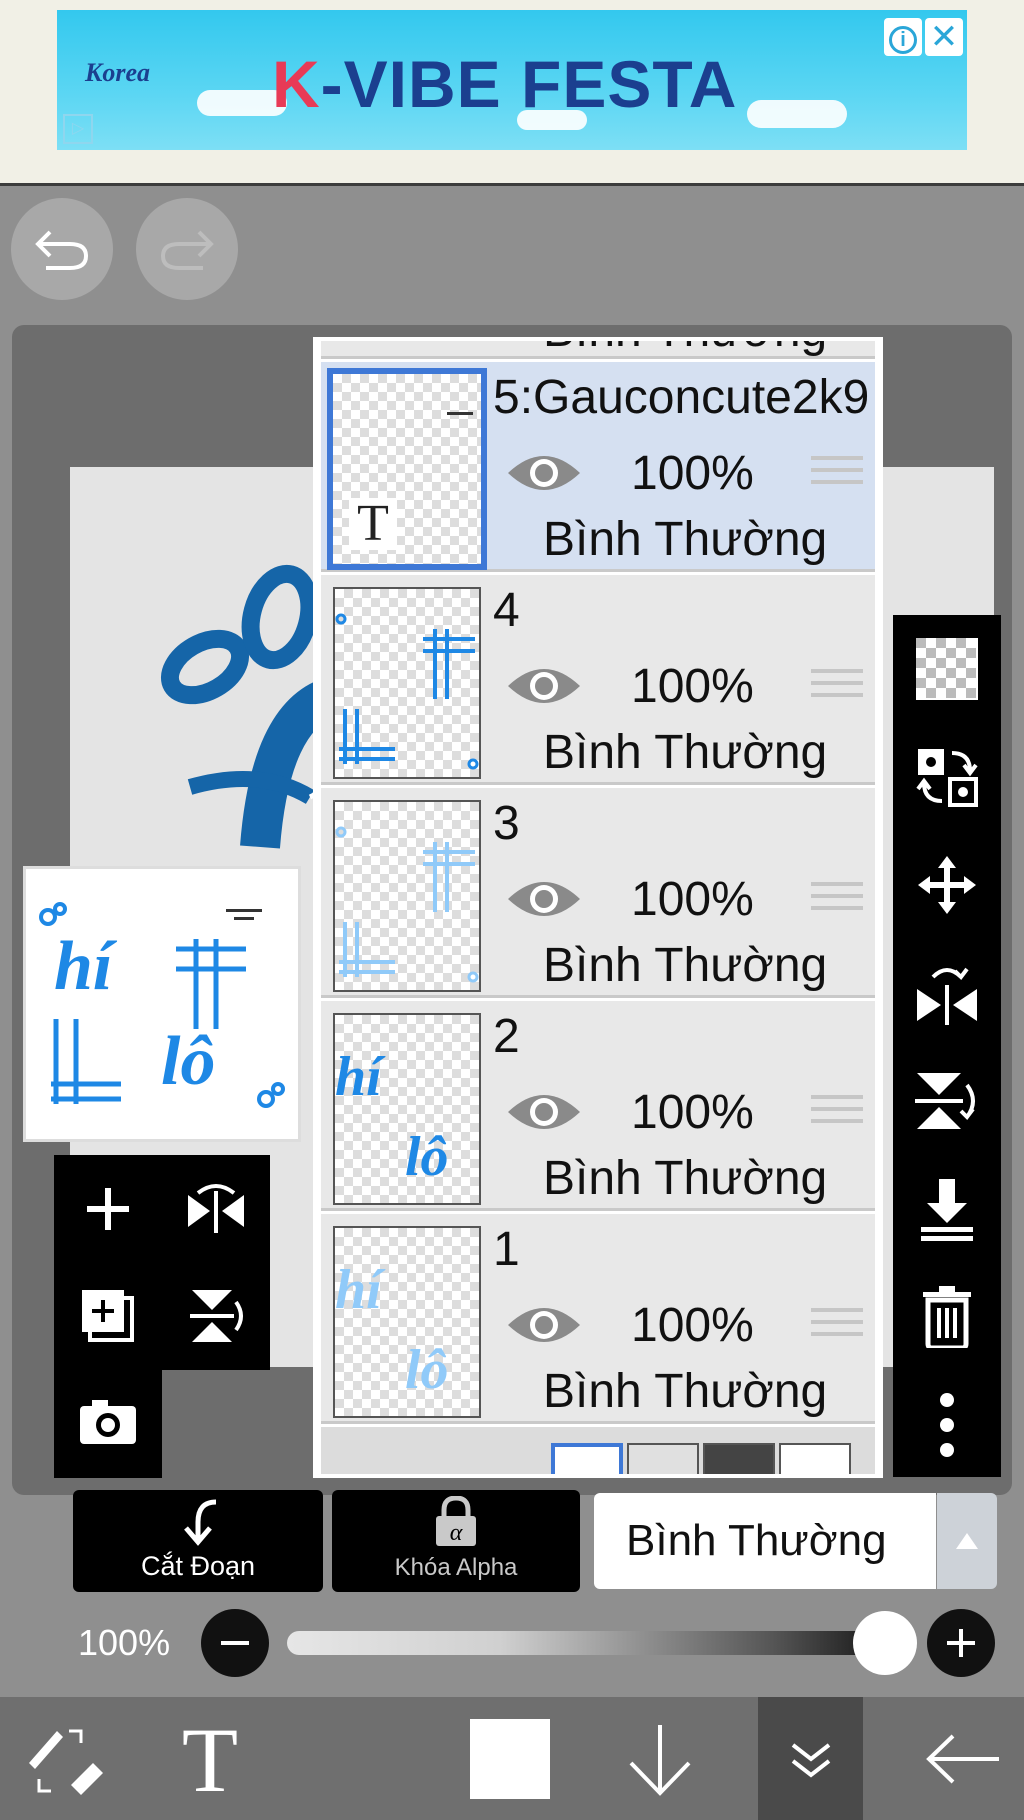 This screenshot has height=1820, width=1024. What do you see at coordinates (815, 1458) in the screenshot?
I see `bg-none-option` at bounding box center [815, 1458].